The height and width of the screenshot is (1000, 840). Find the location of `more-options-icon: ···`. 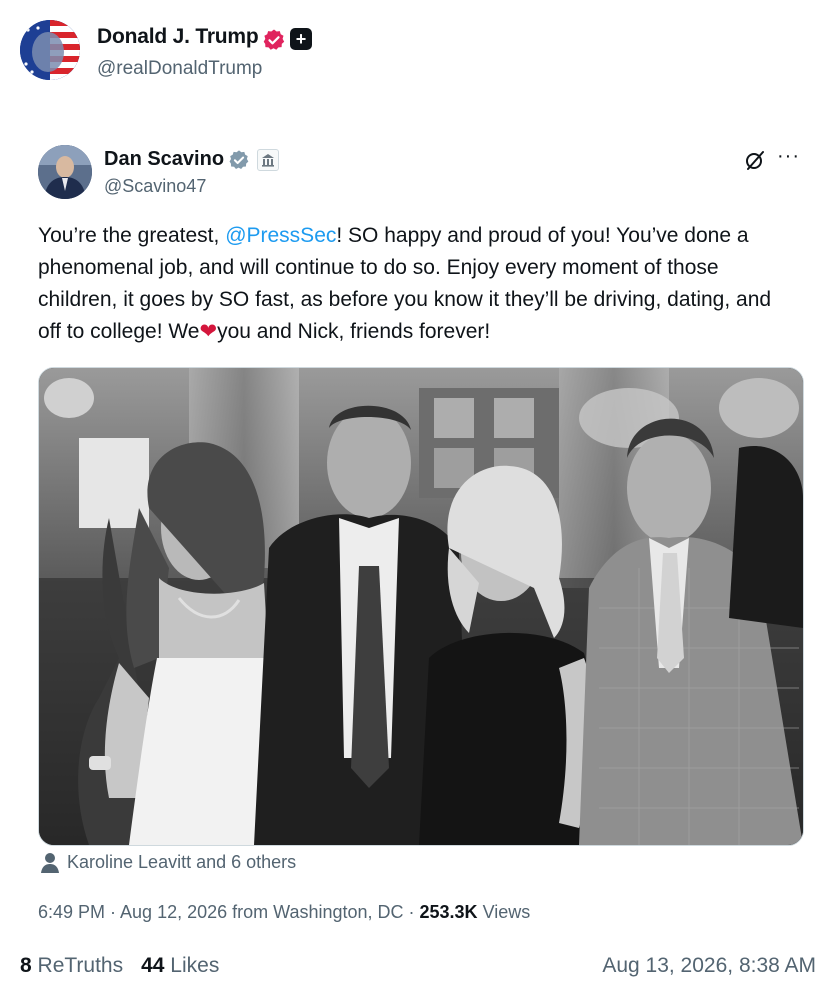

more-options-icon: ··· is located at coordinates (790, 157).